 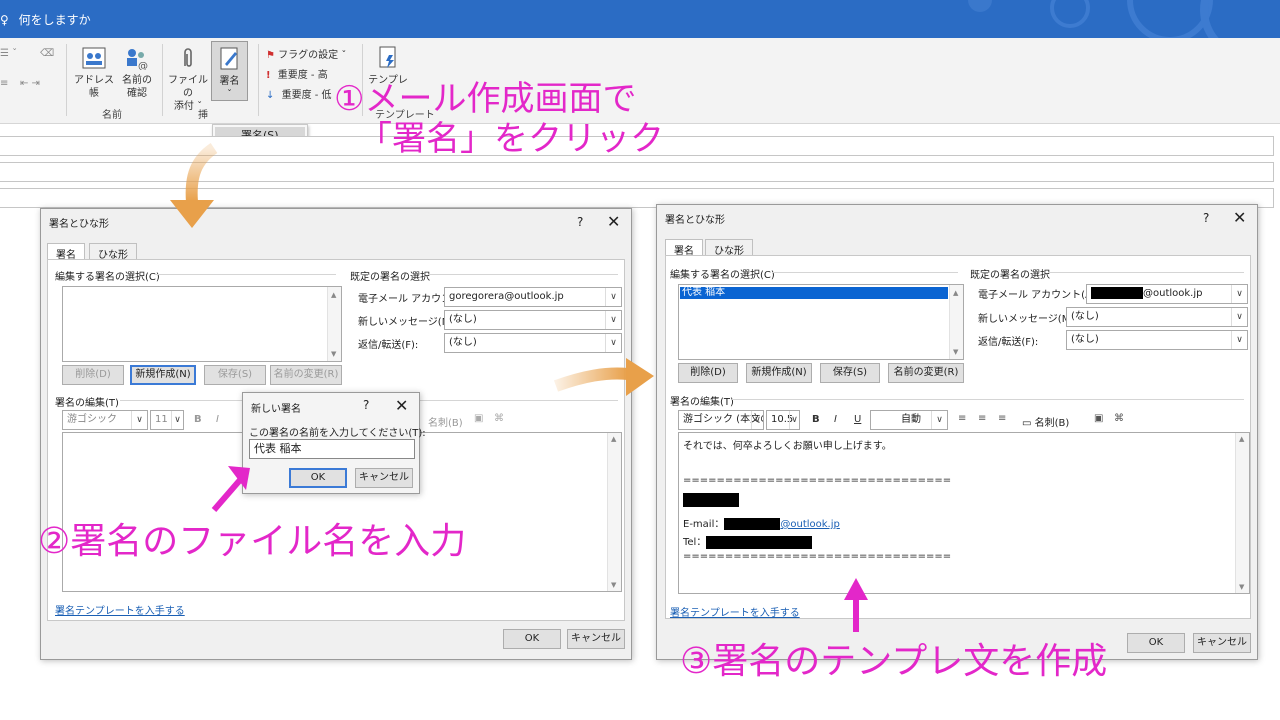 What do you see at coordinates (894, 661) in the screenshot?
I see `annotation-step3: ③署名のテンプレ文を作成` at bounding box center [894, 661].